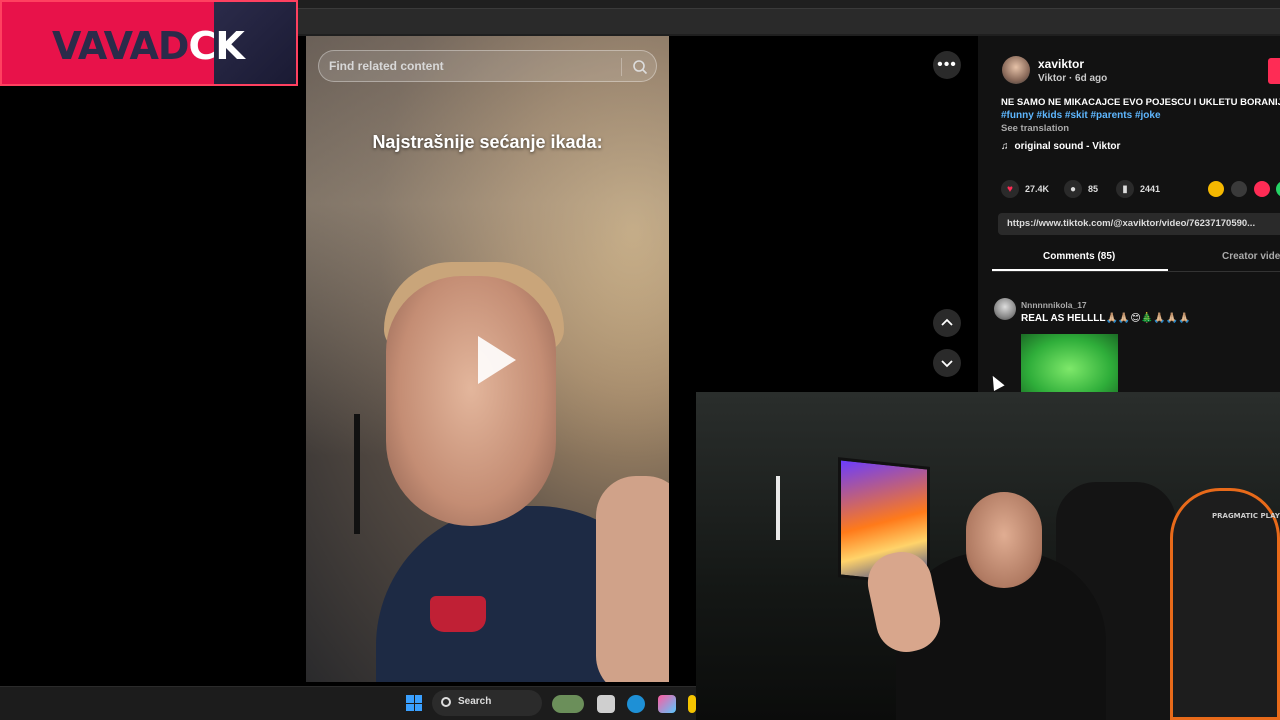  Describe the element at coordinates (621, 67) in the screenshot. I see `search-separator` at that location.